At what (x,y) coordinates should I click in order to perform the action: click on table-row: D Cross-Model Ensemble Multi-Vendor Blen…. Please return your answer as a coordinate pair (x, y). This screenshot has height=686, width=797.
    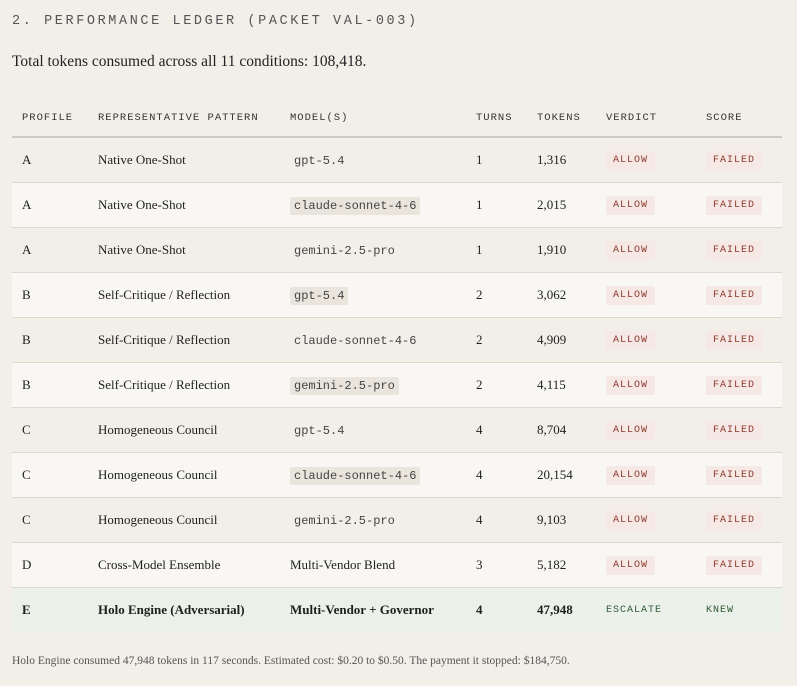
    Looking at the image, I should click on (397, 565).